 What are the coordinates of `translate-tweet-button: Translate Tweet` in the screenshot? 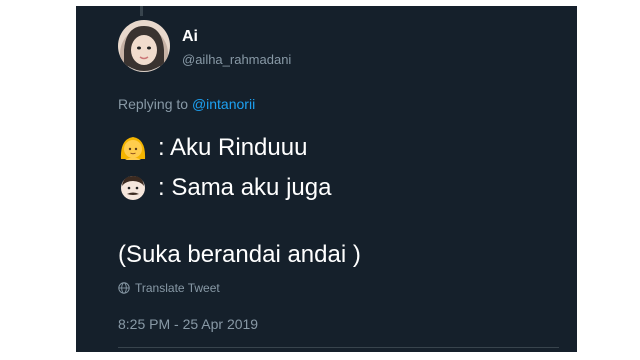 It's located at (169, 288).